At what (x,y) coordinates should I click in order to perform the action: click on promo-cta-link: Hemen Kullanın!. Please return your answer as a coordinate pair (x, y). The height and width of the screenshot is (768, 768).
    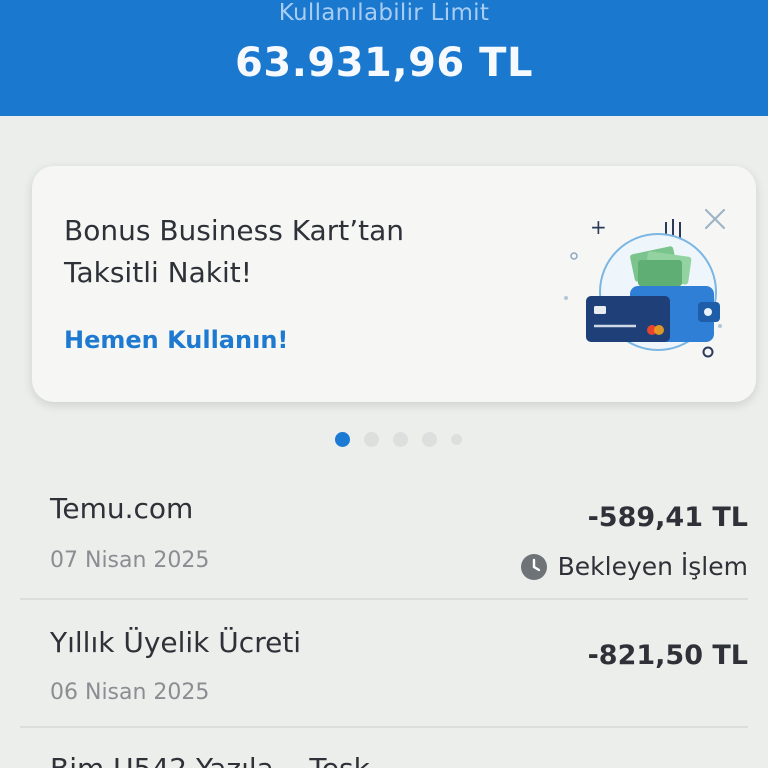
    Looking at the image, I should click on (176, 340).